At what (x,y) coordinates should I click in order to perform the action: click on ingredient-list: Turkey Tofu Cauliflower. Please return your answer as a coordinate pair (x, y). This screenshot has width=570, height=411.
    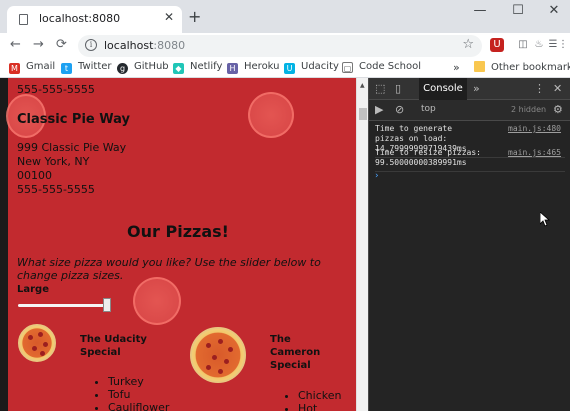
    Looking at the image, I should click on (138, 393).